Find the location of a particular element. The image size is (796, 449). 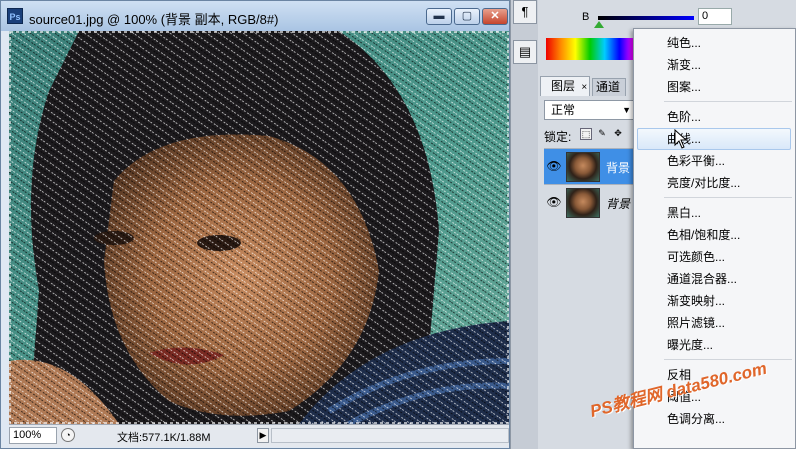

lock-pixels-icon: ✎ is located at coordinates (602, 134).